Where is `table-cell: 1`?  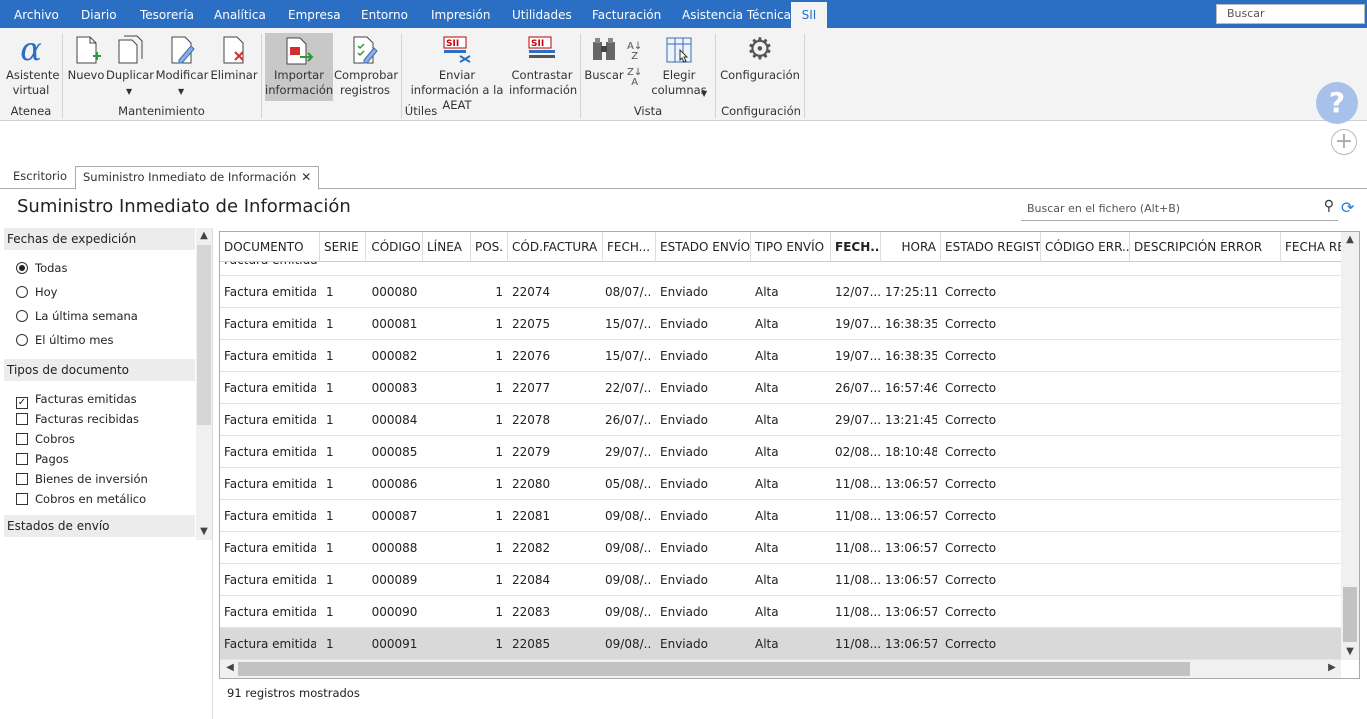
table-cell: 1 is located at coordinates (499, 612).